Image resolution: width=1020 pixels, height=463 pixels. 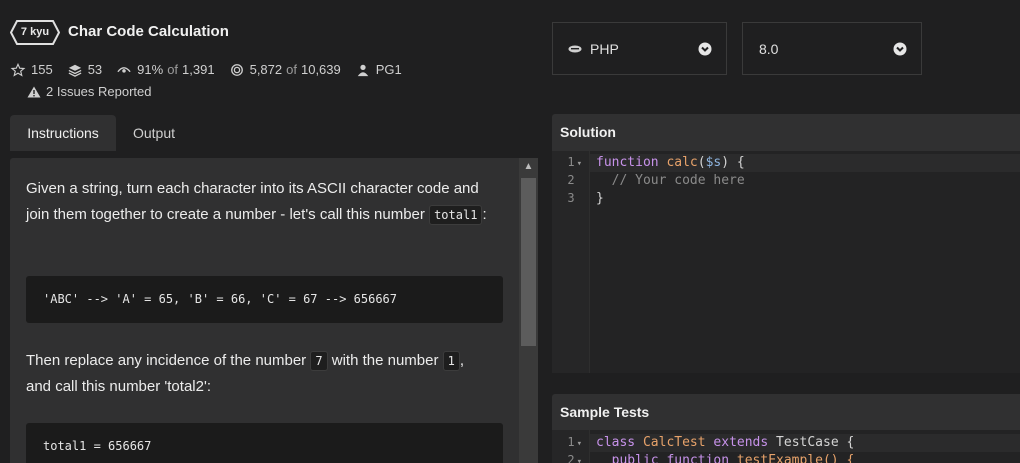 I want to click on paragraph-punct: ,, so click(x=462, y=360).